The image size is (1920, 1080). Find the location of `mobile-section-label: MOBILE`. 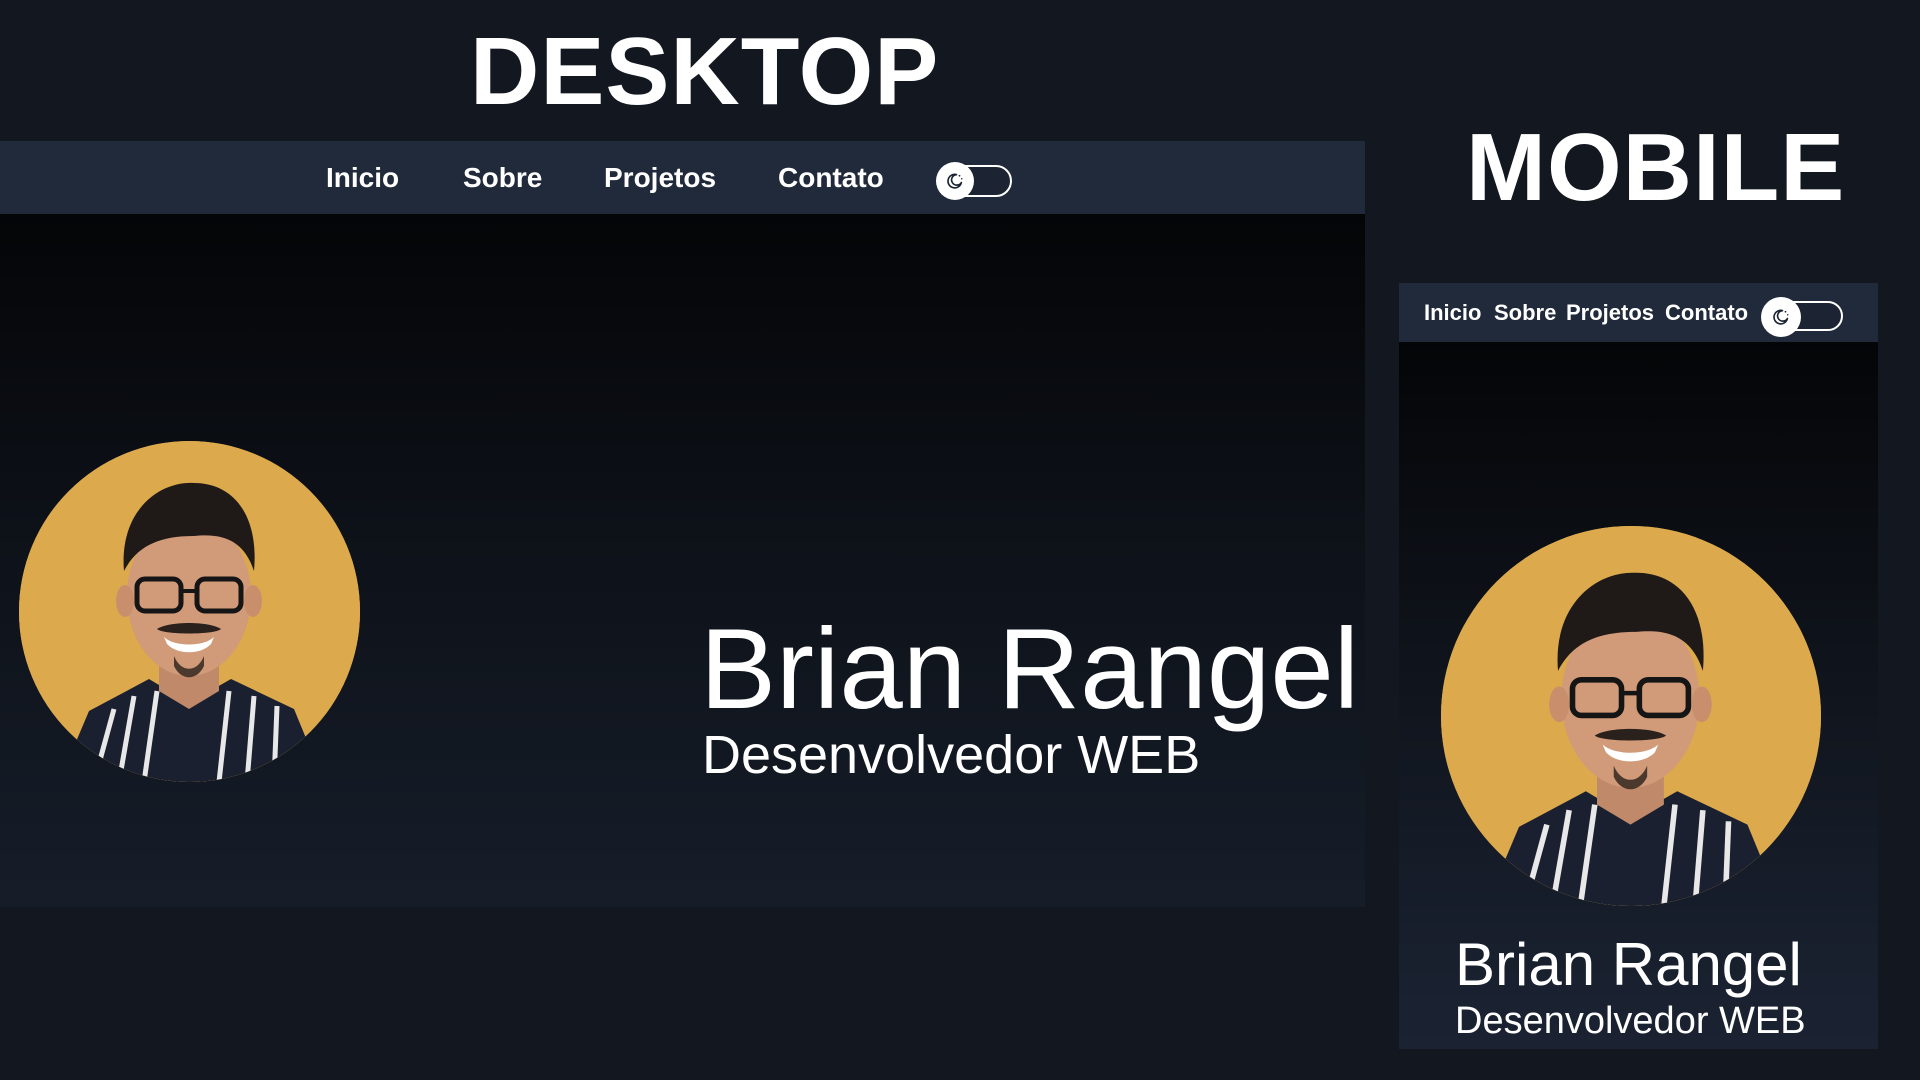

mobile-section-label: MOBILE is located at coordinates (1656, 167).